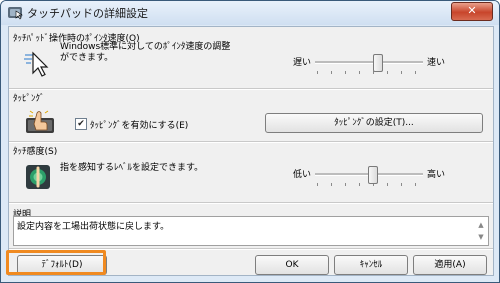  Describe the element at coordinates (302, 175) in the screenshot. I see `sensitivity-min-label: 低い` at that location.